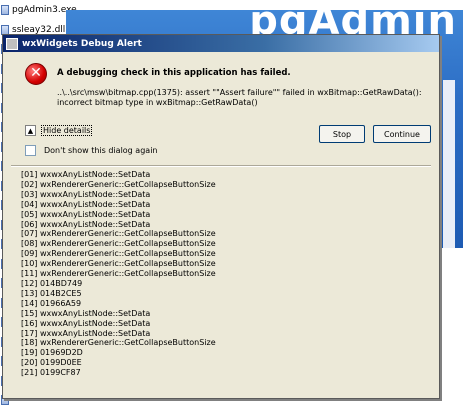 This screenshot has width=474, height=417. Describe the element at coordinates (30, 150) in the screenshot. I see `dont-show-checkbox` at that location.